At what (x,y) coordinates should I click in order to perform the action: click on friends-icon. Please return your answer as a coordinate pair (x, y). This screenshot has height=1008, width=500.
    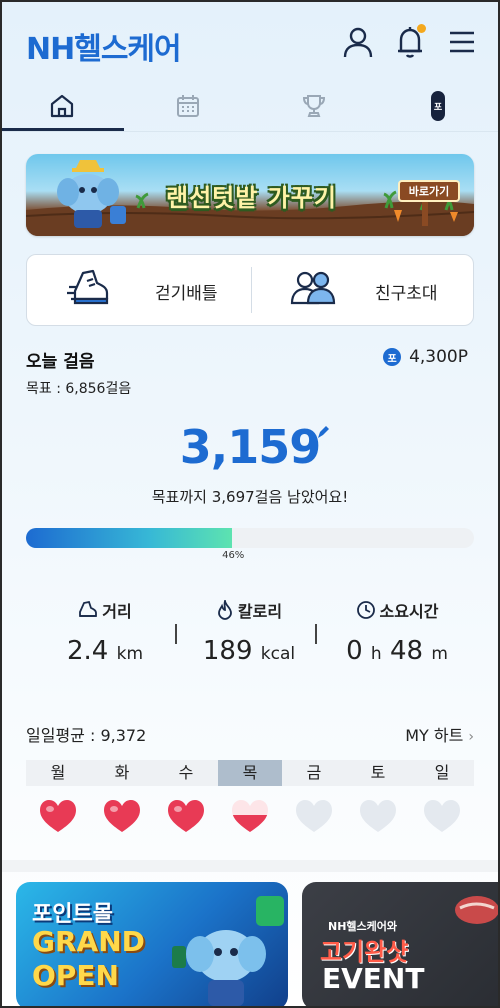
    Looking at the image, I should click on (313, 288).